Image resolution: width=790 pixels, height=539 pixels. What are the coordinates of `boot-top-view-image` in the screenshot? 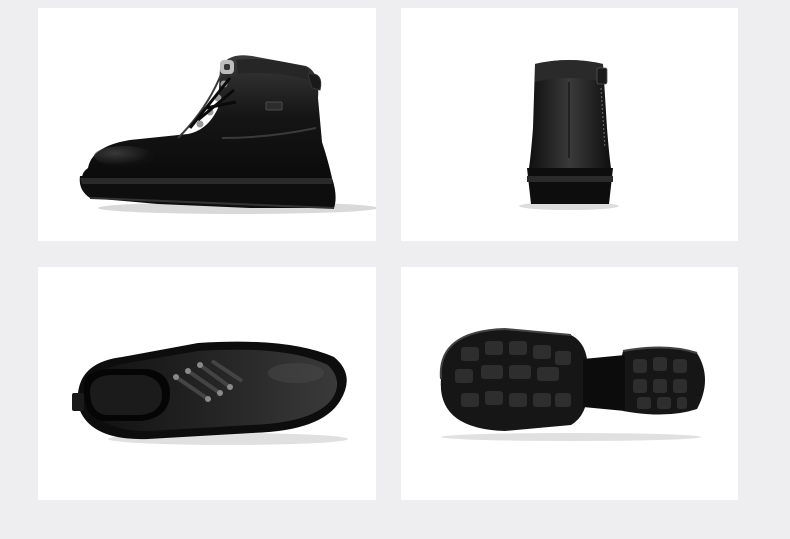 It's located at (210, 393).